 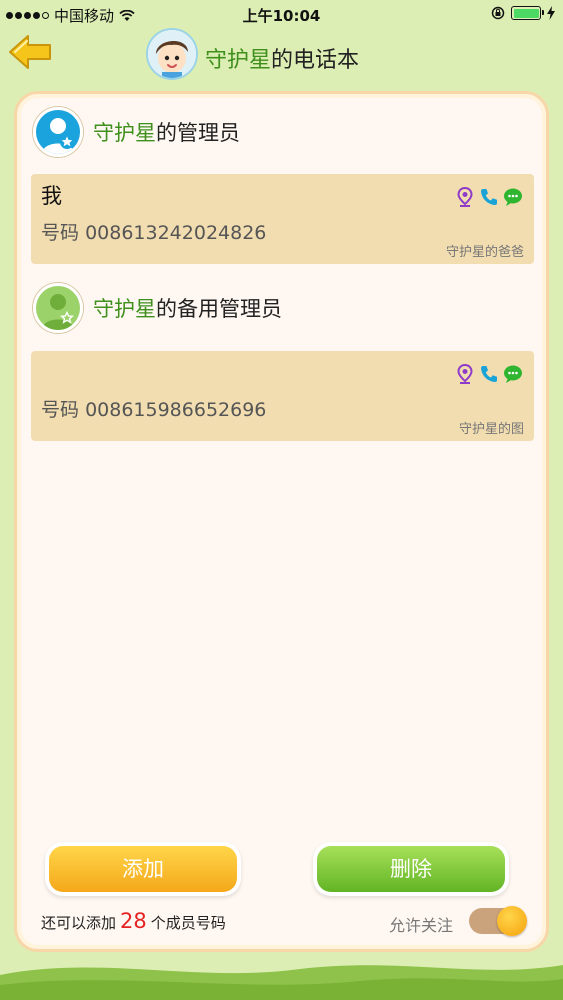 I want to click on admin-avatar-icon, so click(x=58, y=132).